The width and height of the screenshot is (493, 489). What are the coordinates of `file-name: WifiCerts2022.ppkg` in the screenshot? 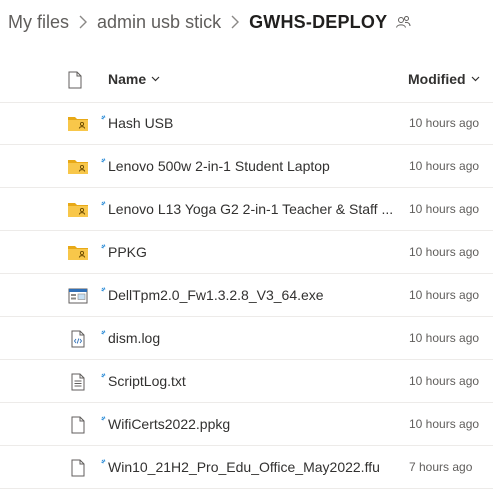 It's located at (169, 424).